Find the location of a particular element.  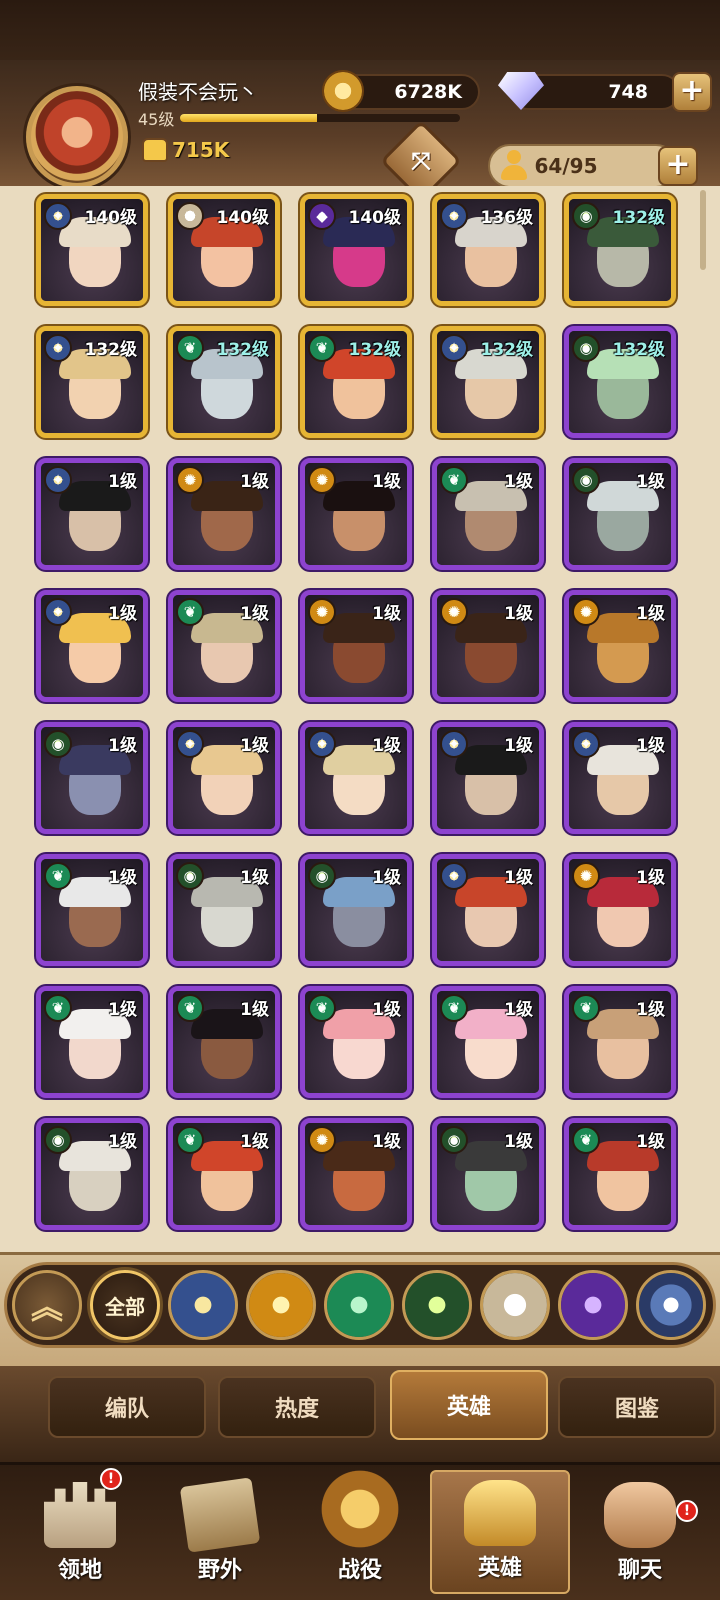

tab-popularity: 热度 is located at coordinates (297, 1407).